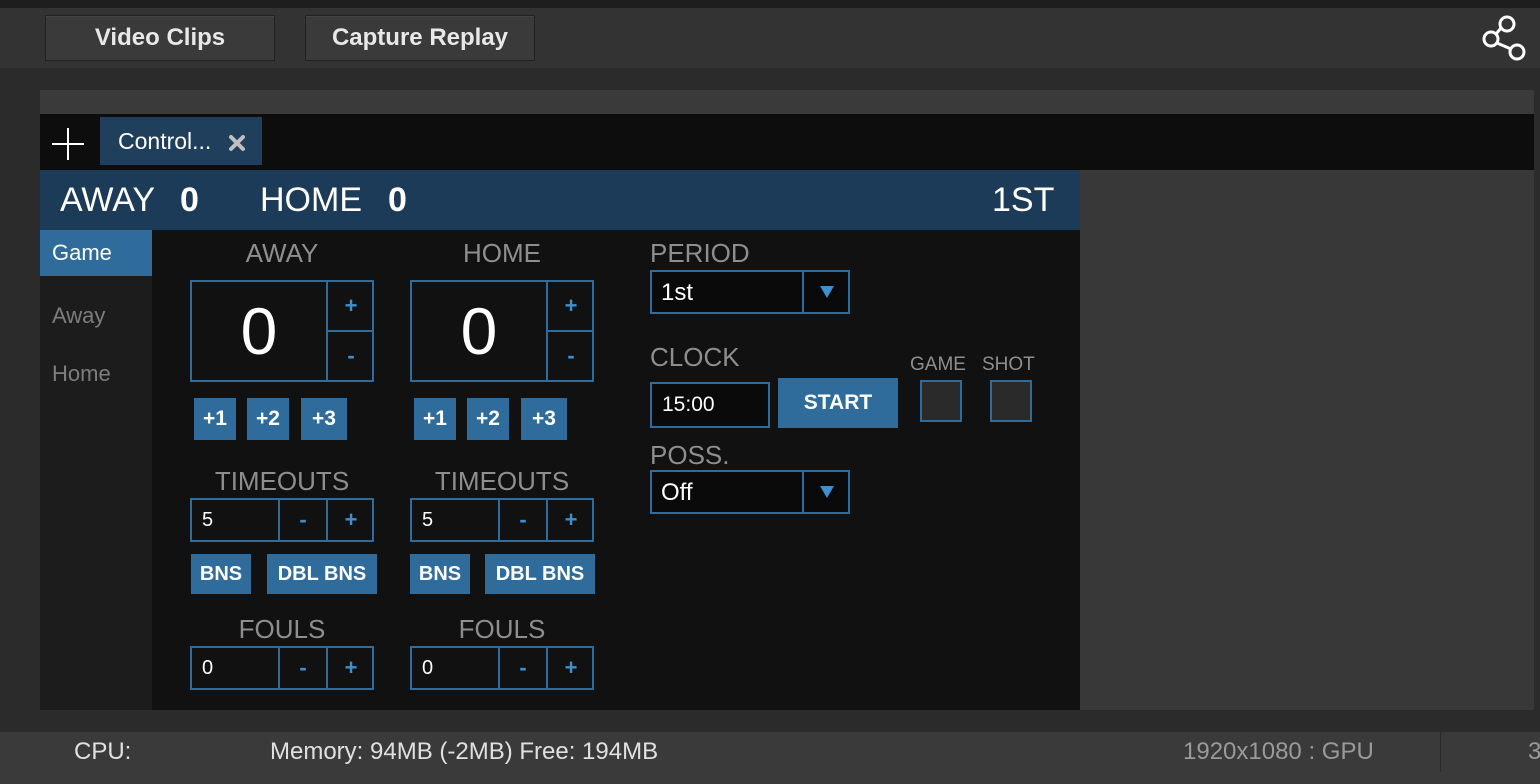  What do you see at coordinates (1011, 401) in the screenshot?
I see `shot-clock-checkbox` at bounding box center [1011, 401].